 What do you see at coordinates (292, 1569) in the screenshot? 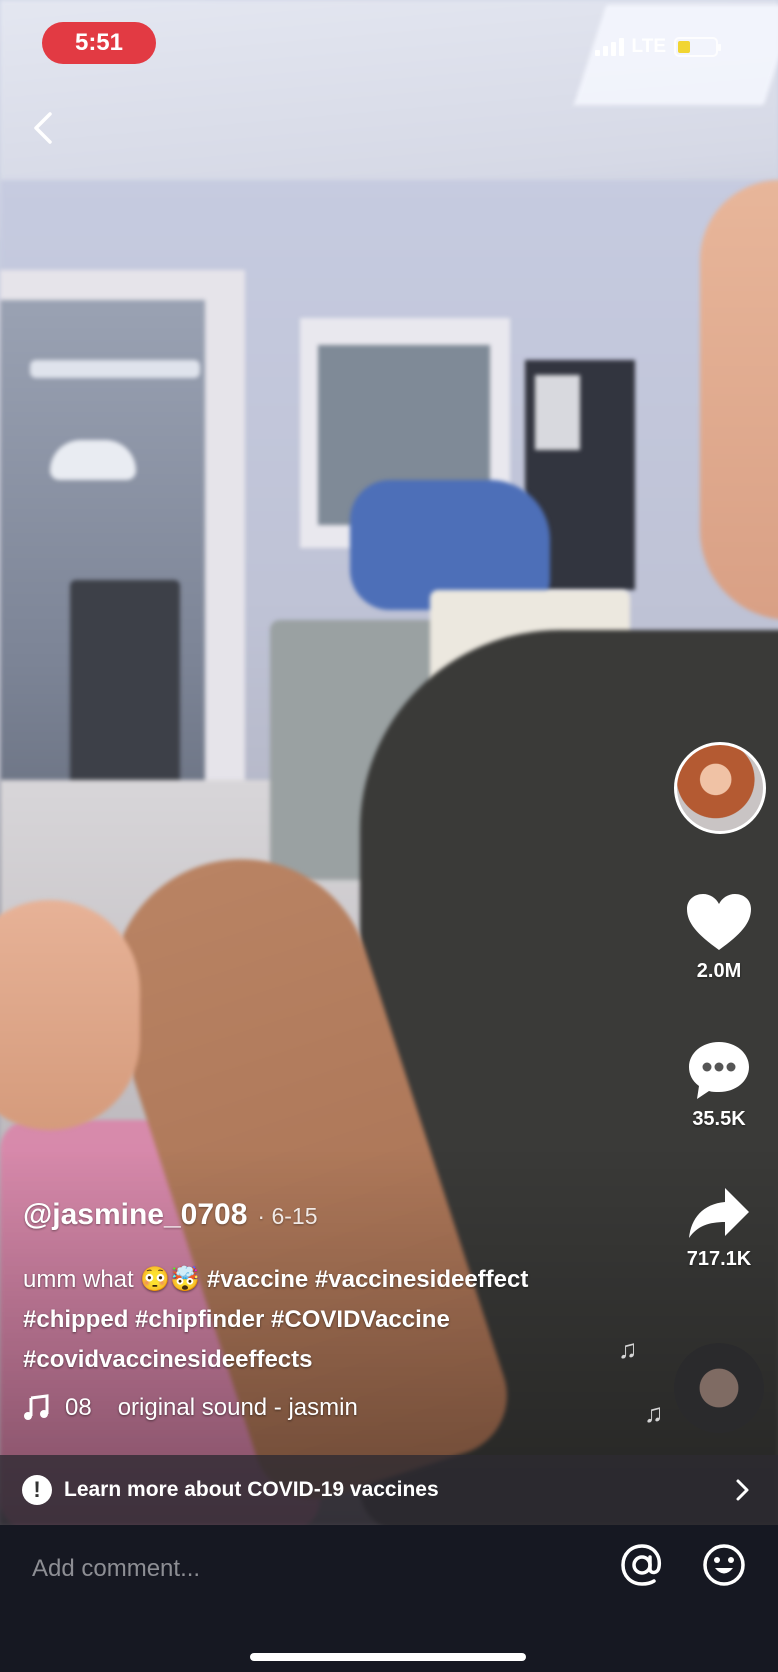
I see `comment-input` at bounding box center [292, 1569].